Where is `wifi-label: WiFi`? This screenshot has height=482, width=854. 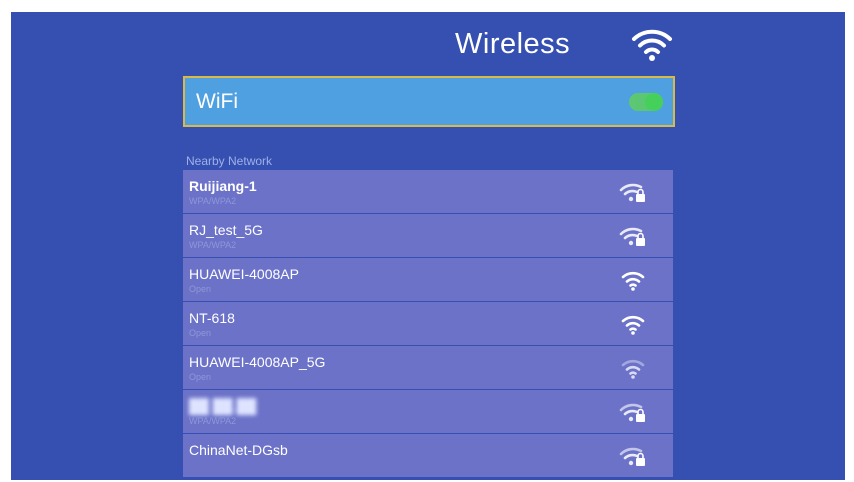
wifi-label: WiFi is located at coordinates (217, 101).